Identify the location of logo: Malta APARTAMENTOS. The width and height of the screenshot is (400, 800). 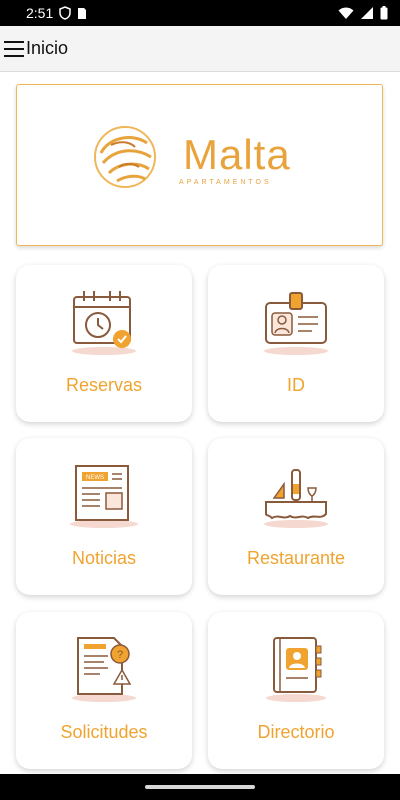
(190, 158).